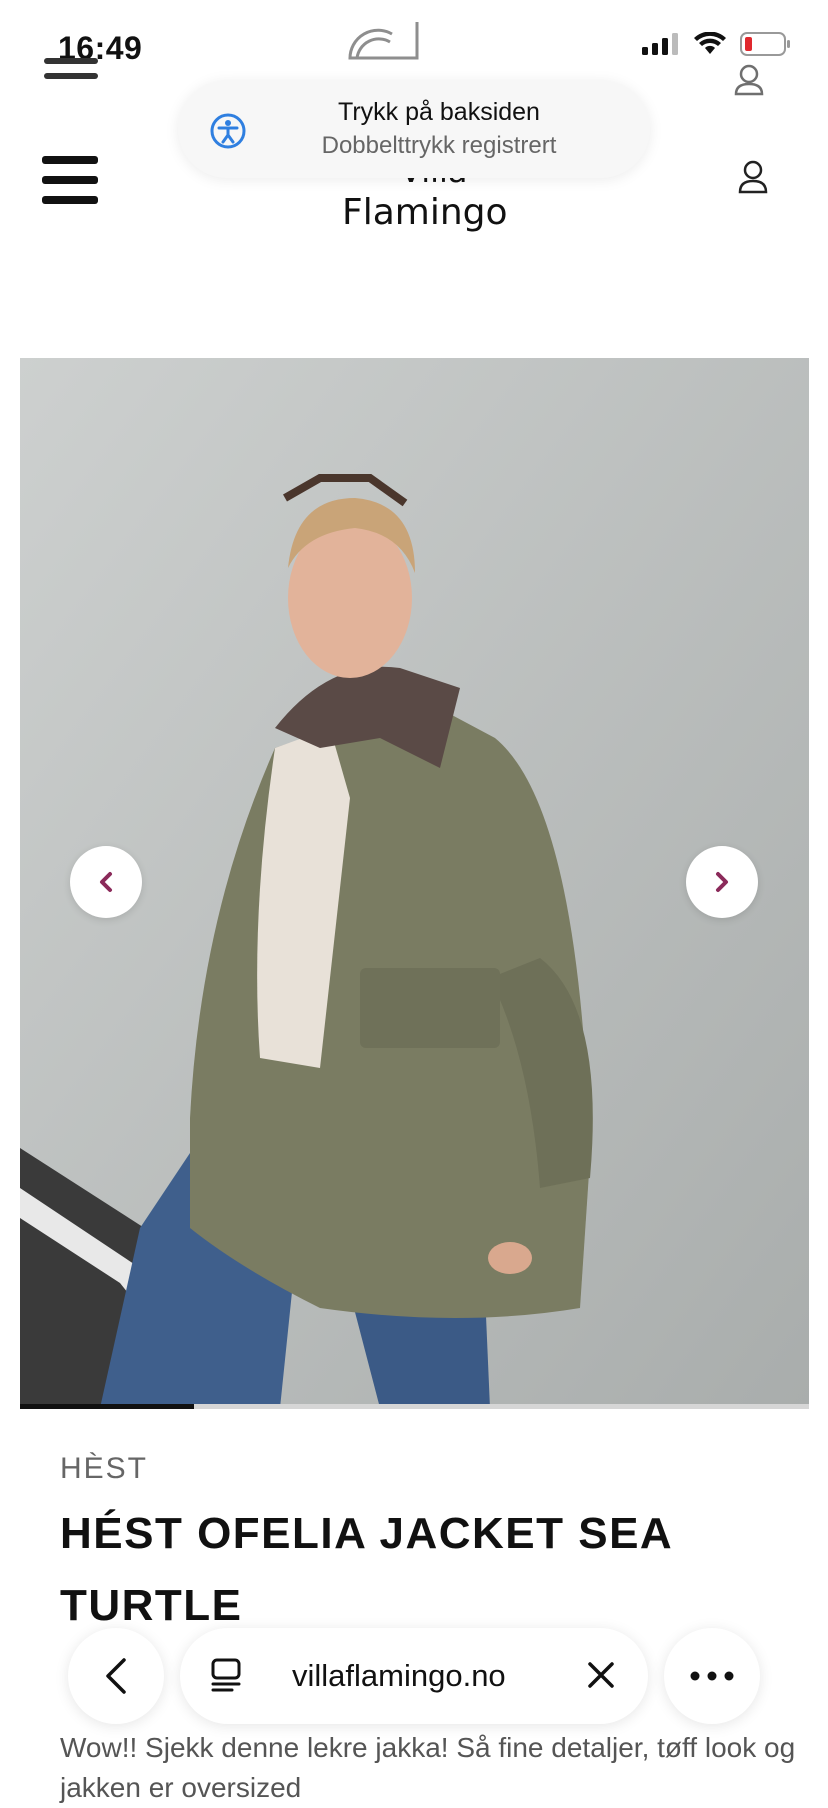 This screenshot has width=828, height=1808. Describe the element at coordinates (753, 177) in the screenshot. I see `user-account-icon` at that location.